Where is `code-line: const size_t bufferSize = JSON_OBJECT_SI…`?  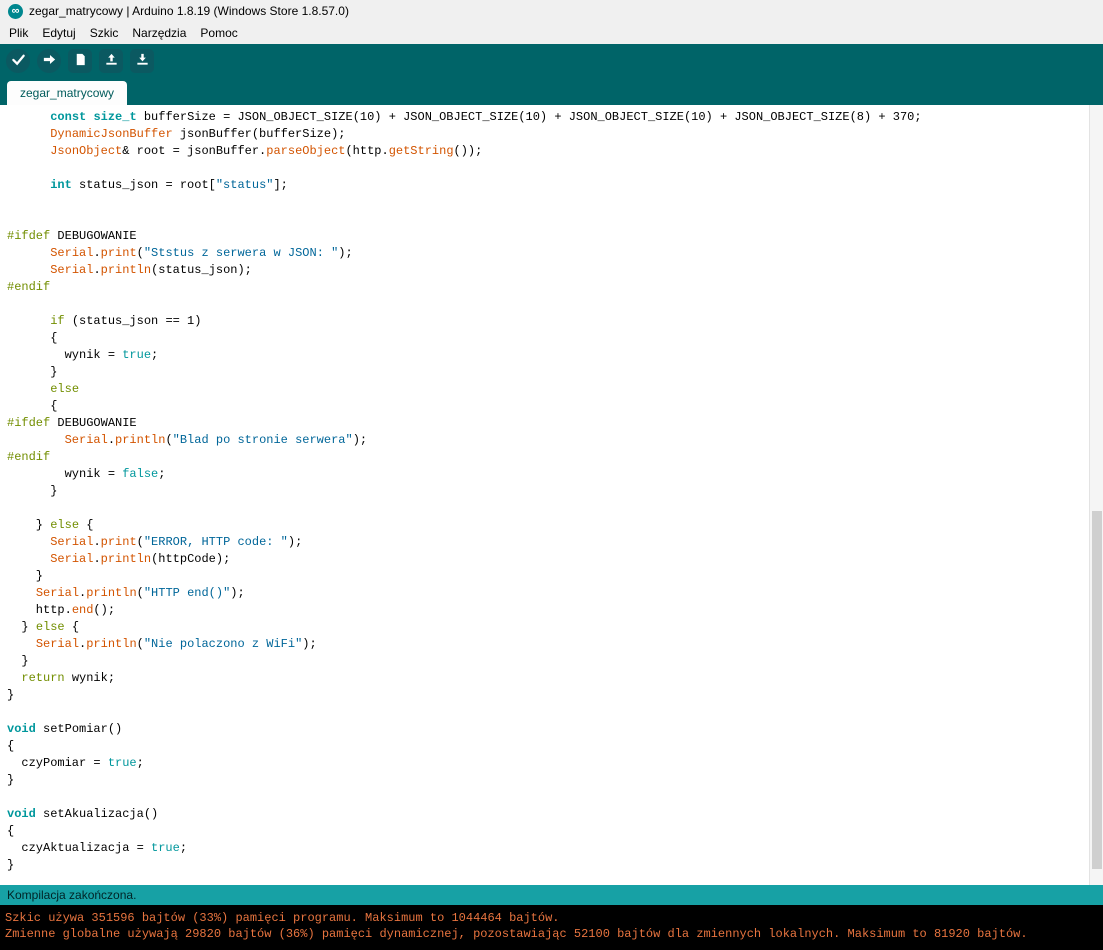
code-line: const size_t bufferSize = JSON_OBJECT_SI… is located at coordinates (486, 117).